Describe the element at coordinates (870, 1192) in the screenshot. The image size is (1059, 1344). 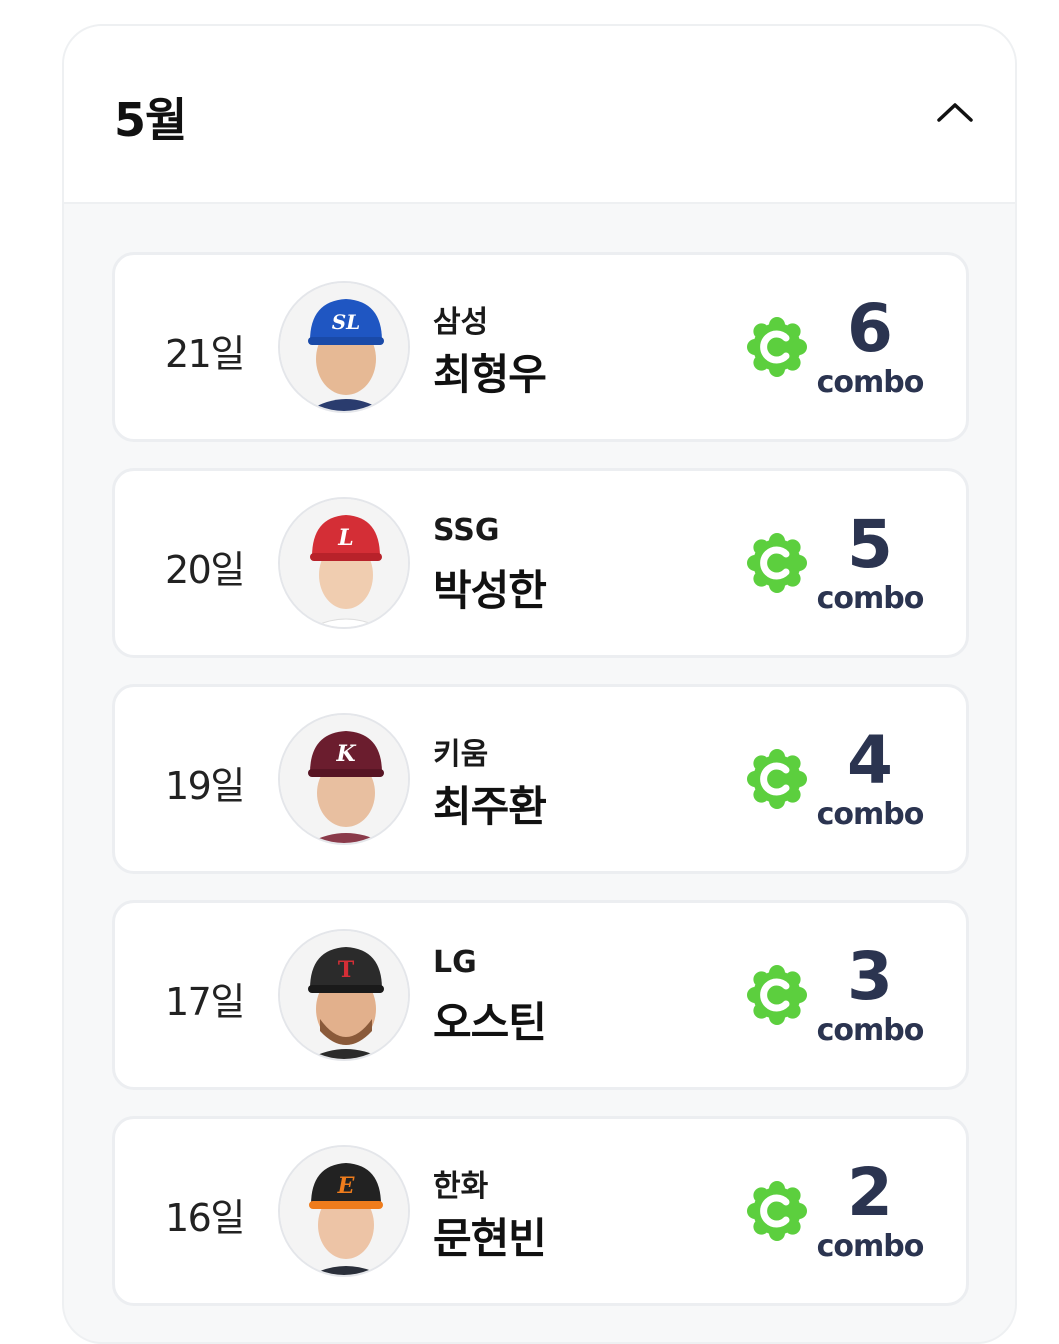
I see `combo-count: 2` at that location.